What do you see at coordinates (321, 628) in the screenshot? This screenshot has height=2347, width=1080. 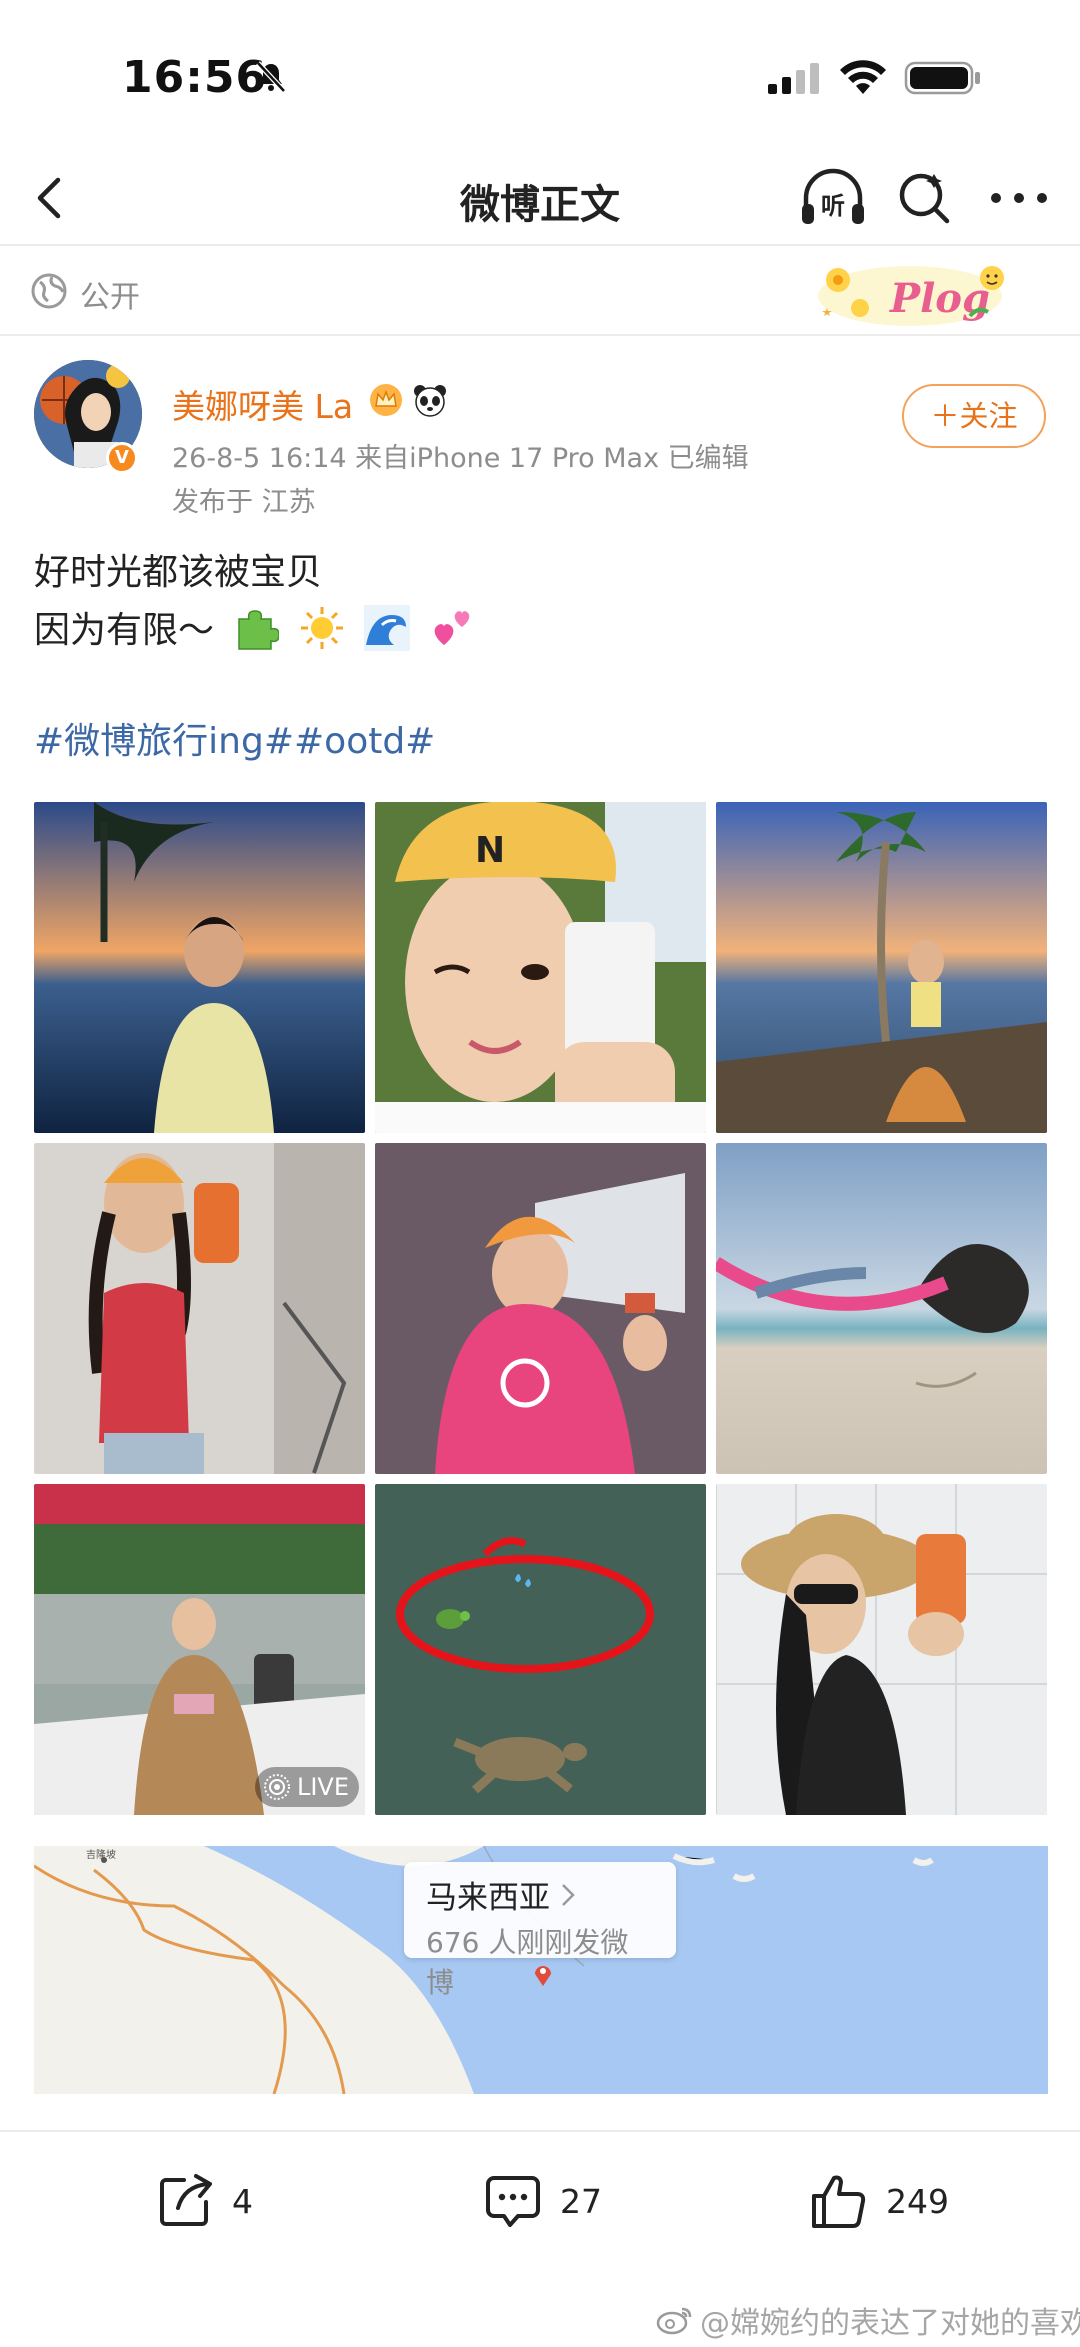 I see `sun-icon` at bounding box center [321, 628].